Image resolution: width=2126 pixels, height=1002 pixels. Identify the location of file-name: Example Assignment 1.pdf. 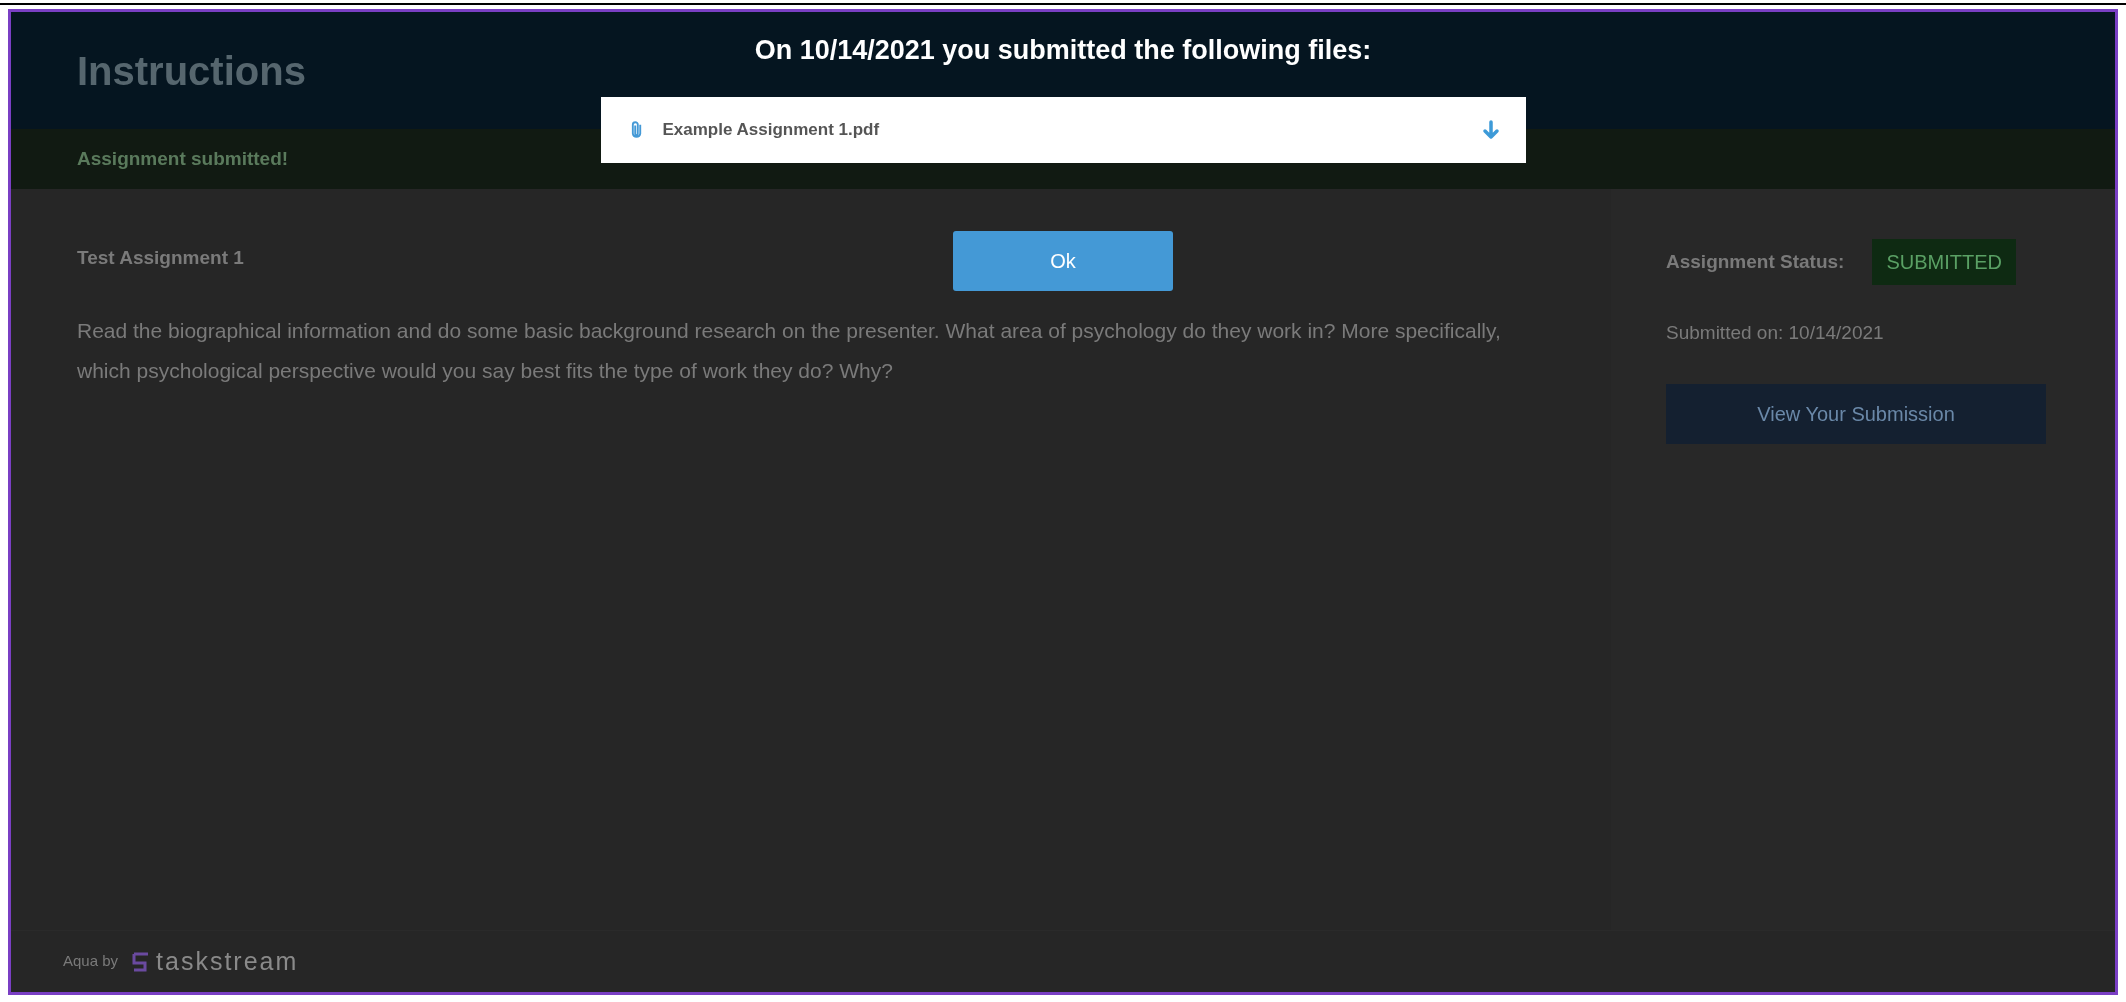
(771, 129).